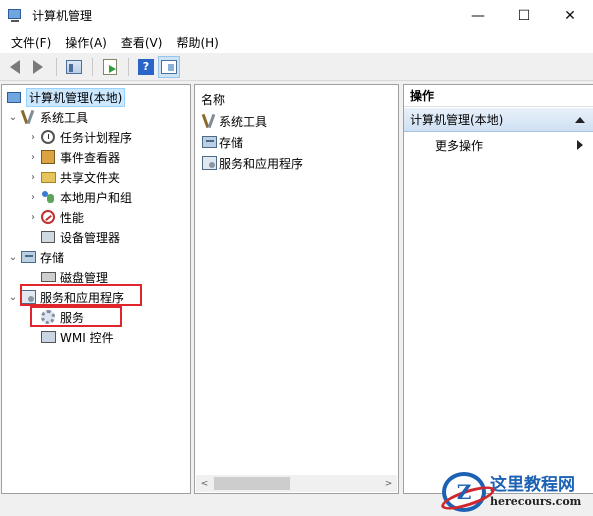  I want to click on watermark-logo: Z, so click(464, 492).